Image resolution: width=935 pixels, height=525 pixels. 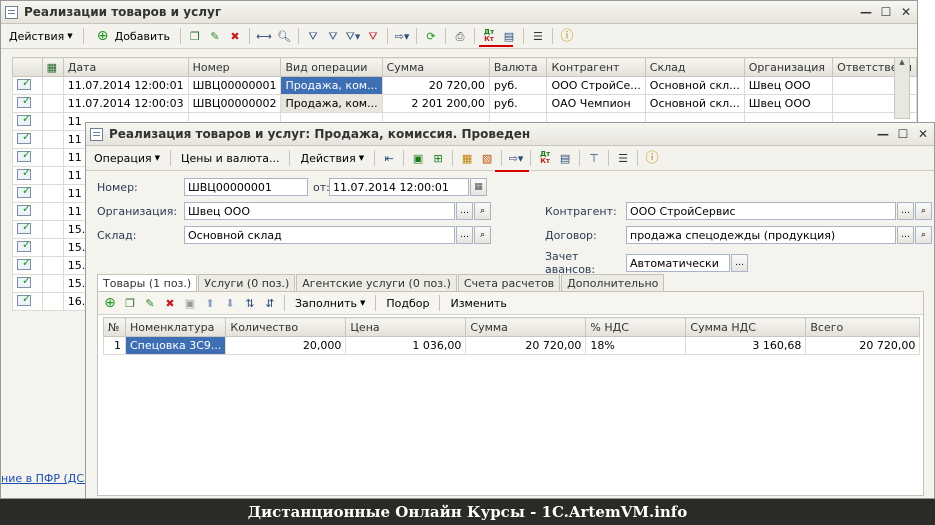 I want to click on post-and-close-icon: ⇤, so click(x=389, y=158).